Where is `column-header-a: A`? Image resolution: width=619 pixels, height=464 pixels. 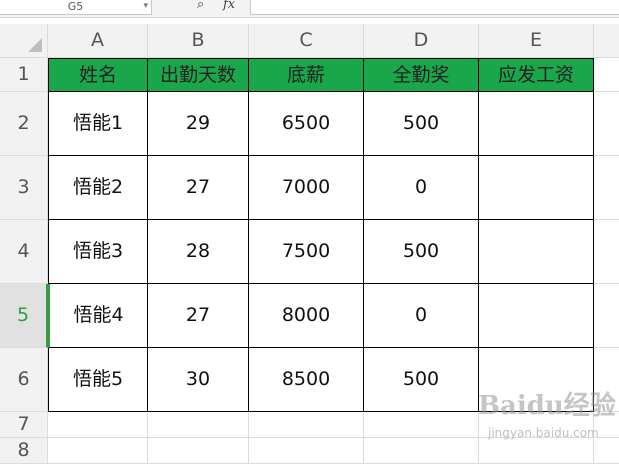
column-header-a: A is located at coordinates (98, 41).